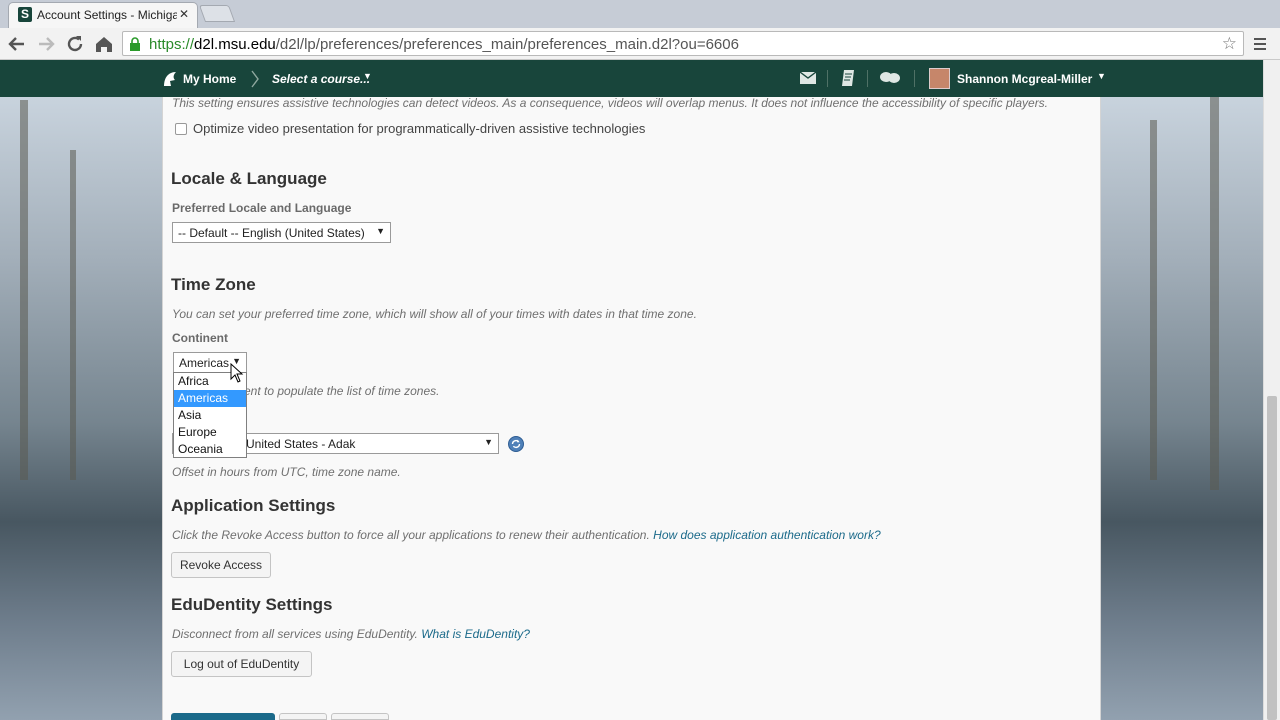 The image size is (1280, 720). I want to click on maximize-button, so click(1265, 10).